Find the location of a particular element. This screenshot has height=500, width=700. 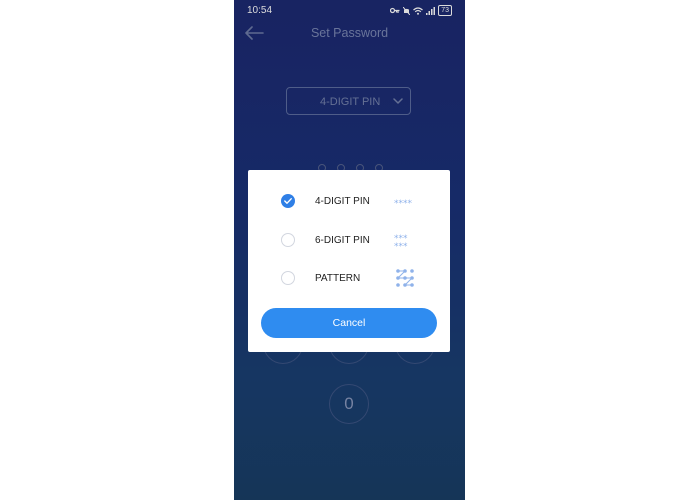

option-label: 4-DIGIT PIN is located at coordinates (342, 201).